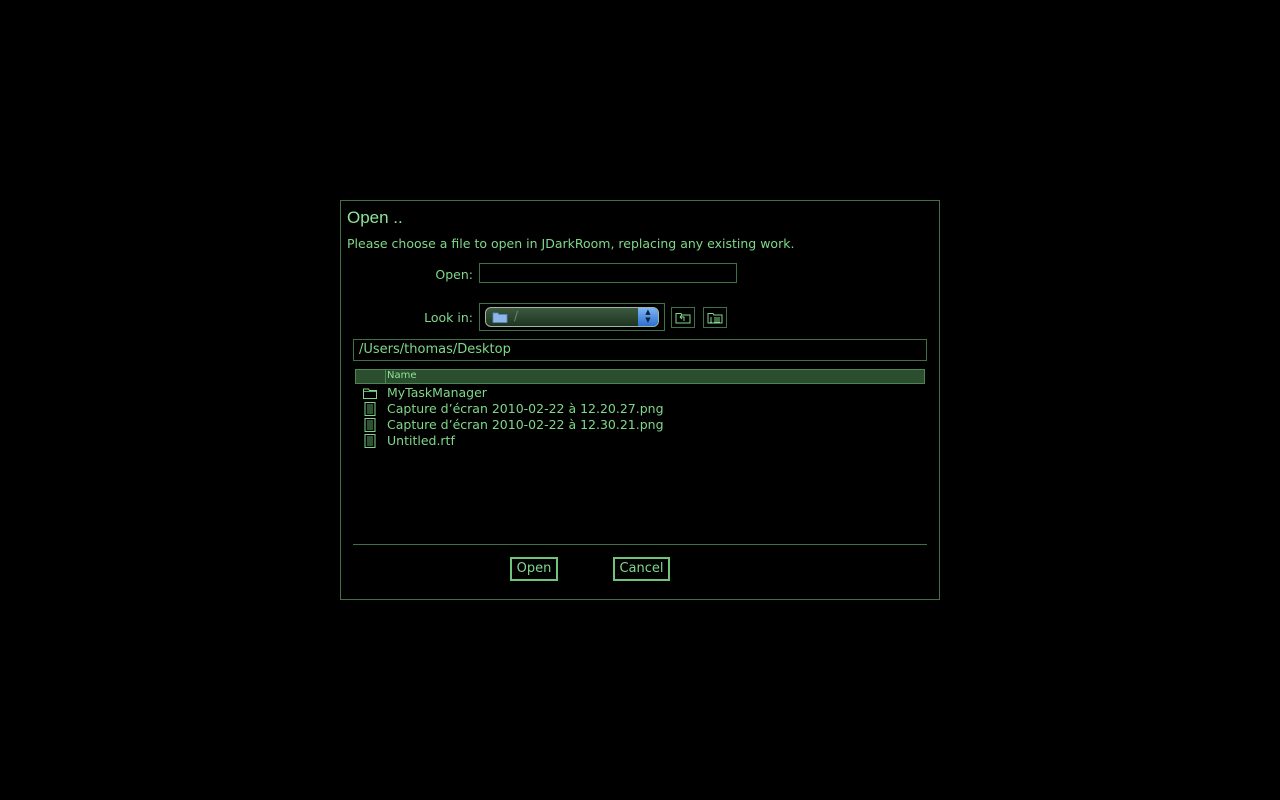 The height and width of the screenshot is (800, 1280). I want to click on look-in-selected-value: /, so click(516, 316).